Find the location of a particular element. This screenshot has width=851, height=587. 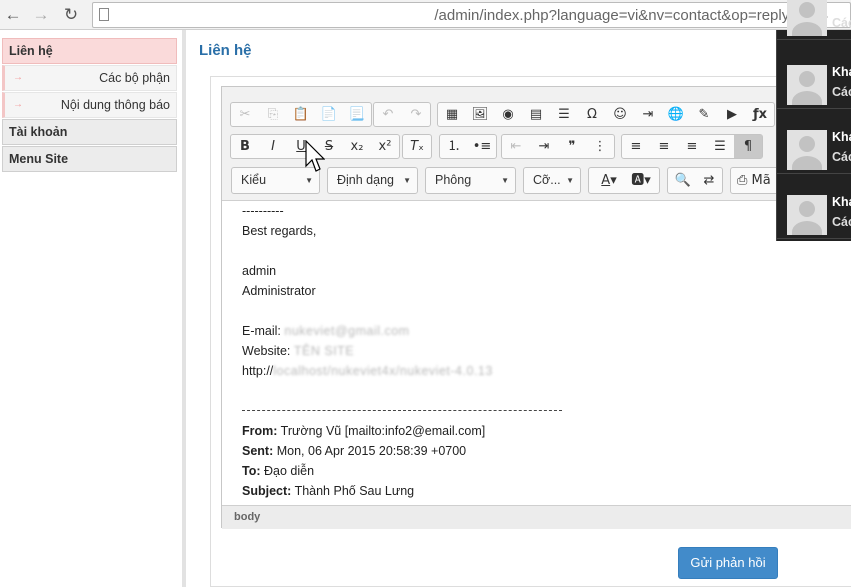

paste-text-icon: 📄 is located at coordinates (329, 114).